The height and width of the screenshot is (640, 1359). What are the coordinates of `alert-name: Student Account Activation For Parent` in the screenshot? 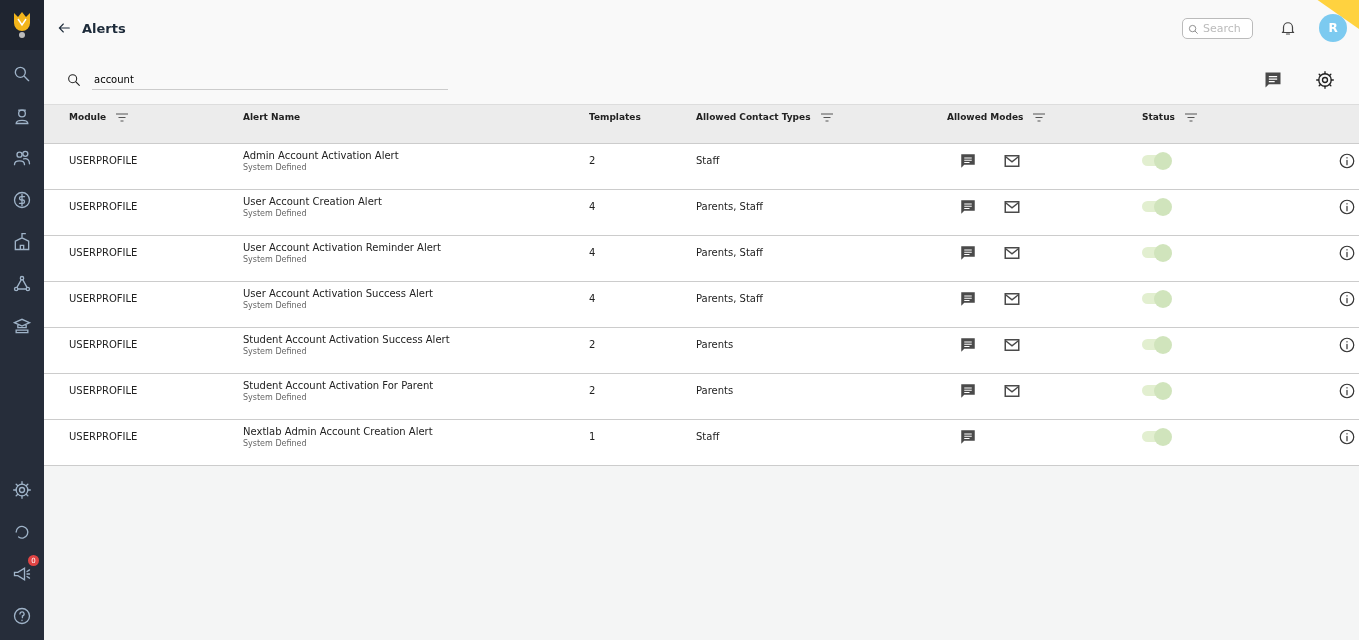 It's located at (339, 385).